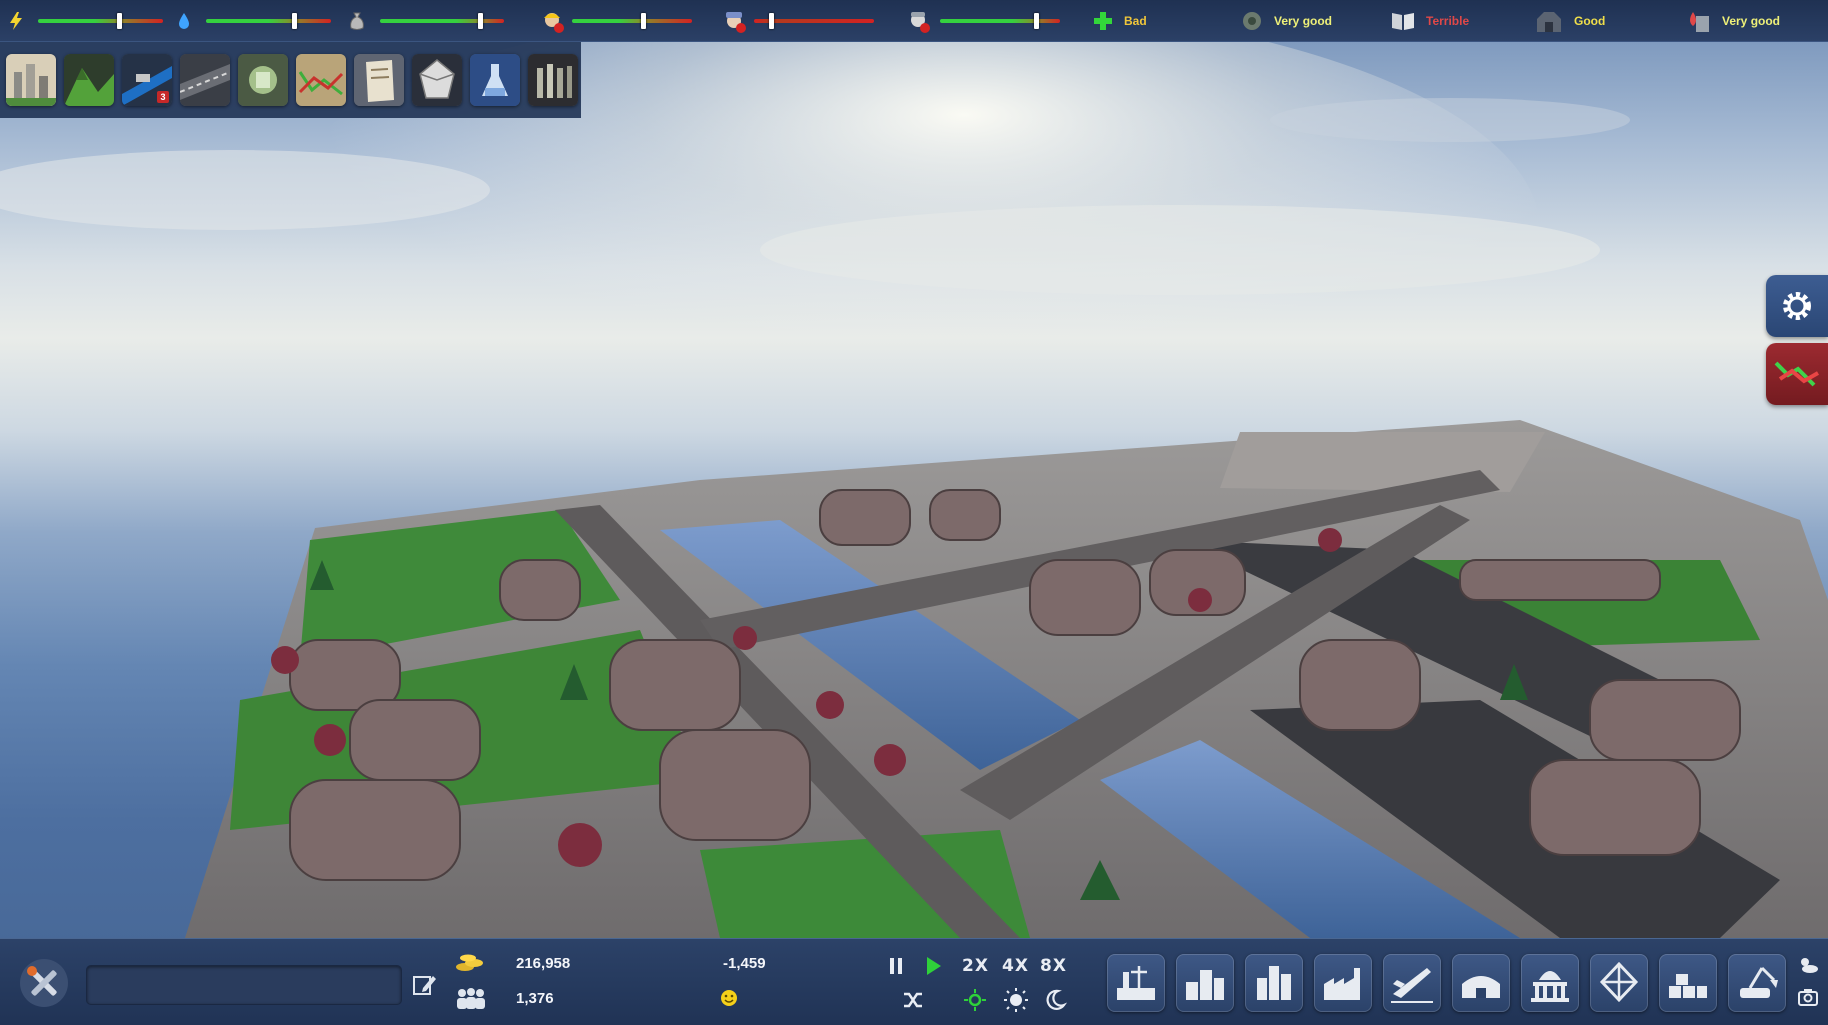 The height and width of the screenshot is (1025, 1828). I want to click on safety-icon, so click(1549, 22).